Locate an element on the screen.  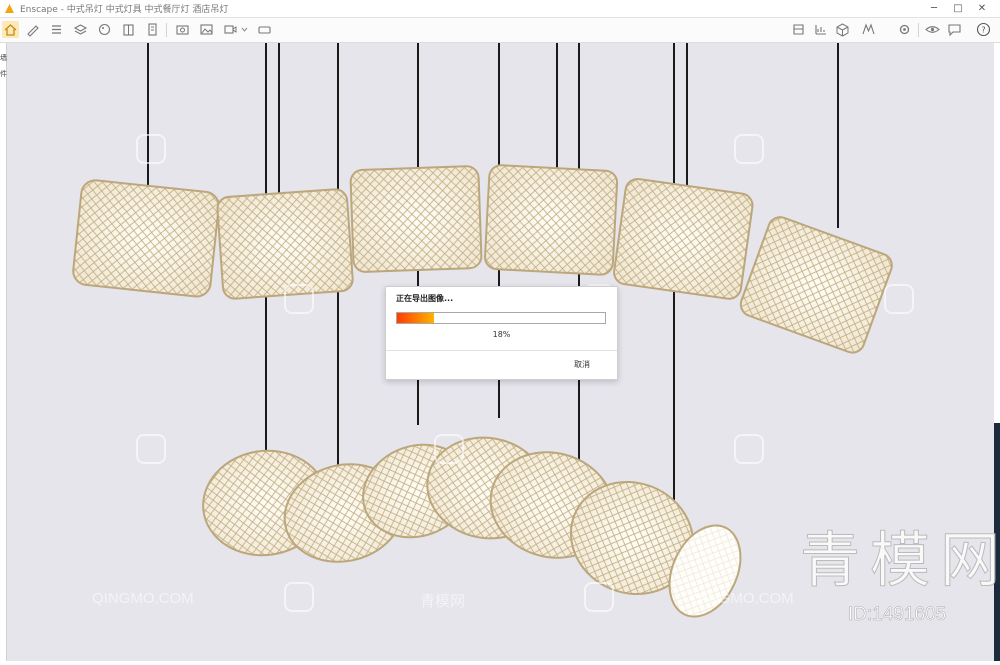
settings-icon is located at coordinates (904, 29).